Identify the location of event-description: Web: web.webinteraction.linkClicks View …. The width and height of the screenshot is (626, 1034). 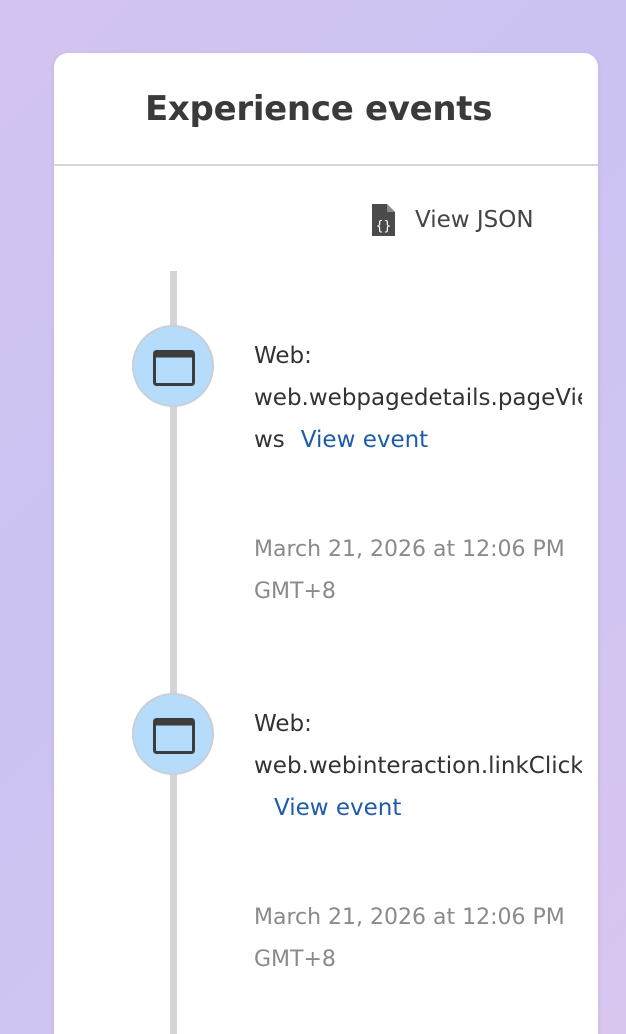
(418, 766).